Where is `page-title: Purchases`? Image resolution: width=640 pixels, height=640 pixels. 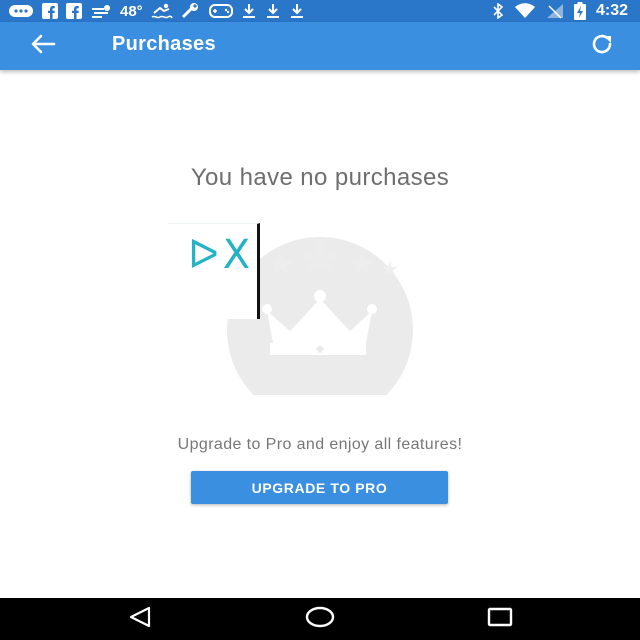
page-title: Purchases is located at coordinates (164, 44).